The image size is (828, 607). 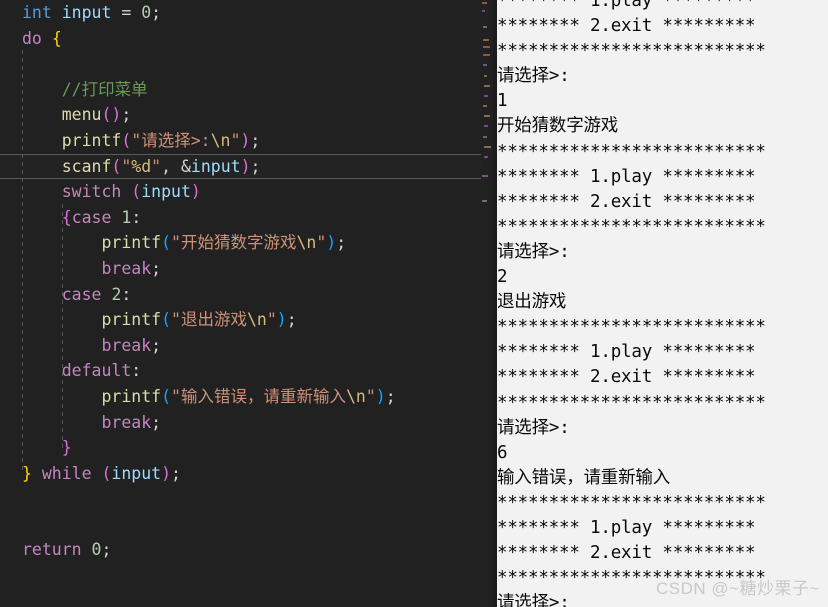 What do you see at coordinates (27, 473) in the screenshot?
I see `code-token-brace1: }` at bounding box center [27, 473].